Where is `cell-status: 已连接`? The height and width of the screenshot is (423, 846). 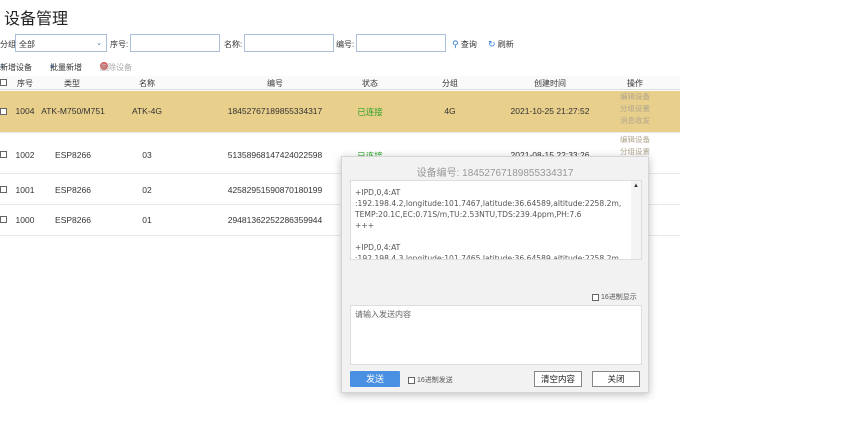 cell-status: 已连接 is located at coordinates (370, 112).